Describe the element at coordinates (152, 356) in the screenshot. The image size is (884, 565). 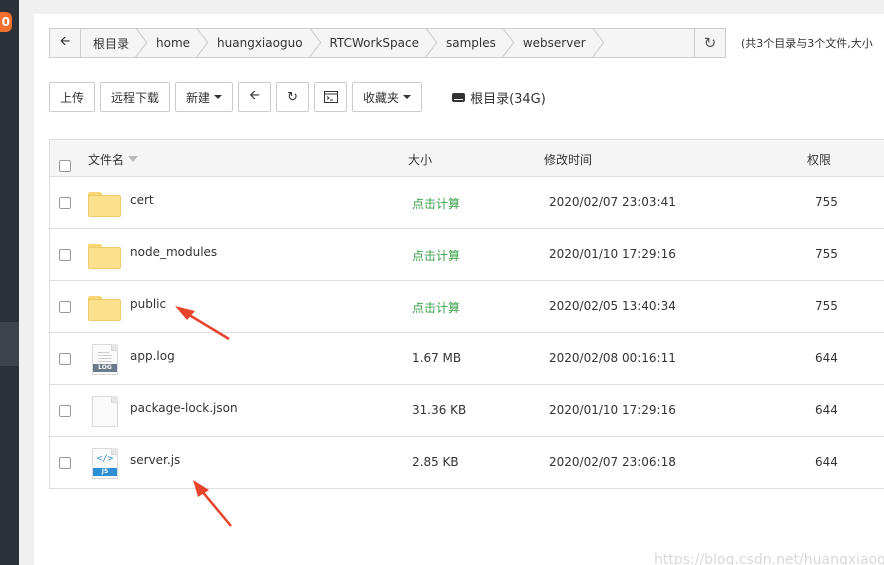
I see `file-name: app.log` at that location.